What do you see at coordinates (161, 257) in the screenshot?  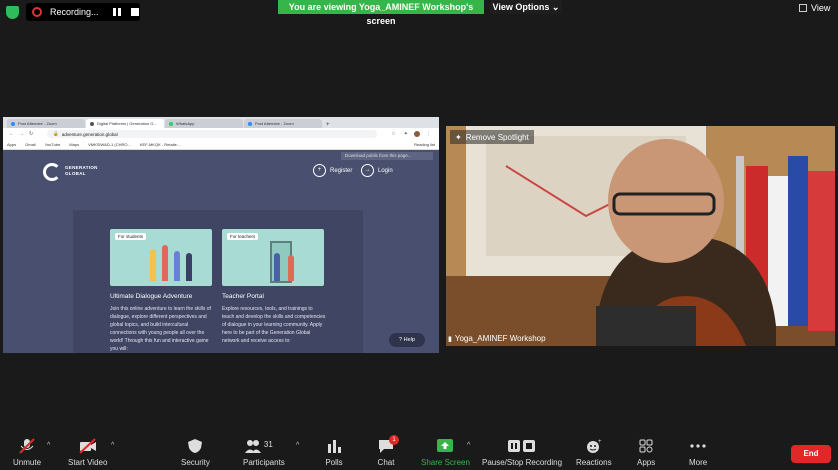 I see `students-illustration: For students` at bounding box center [161, 257].